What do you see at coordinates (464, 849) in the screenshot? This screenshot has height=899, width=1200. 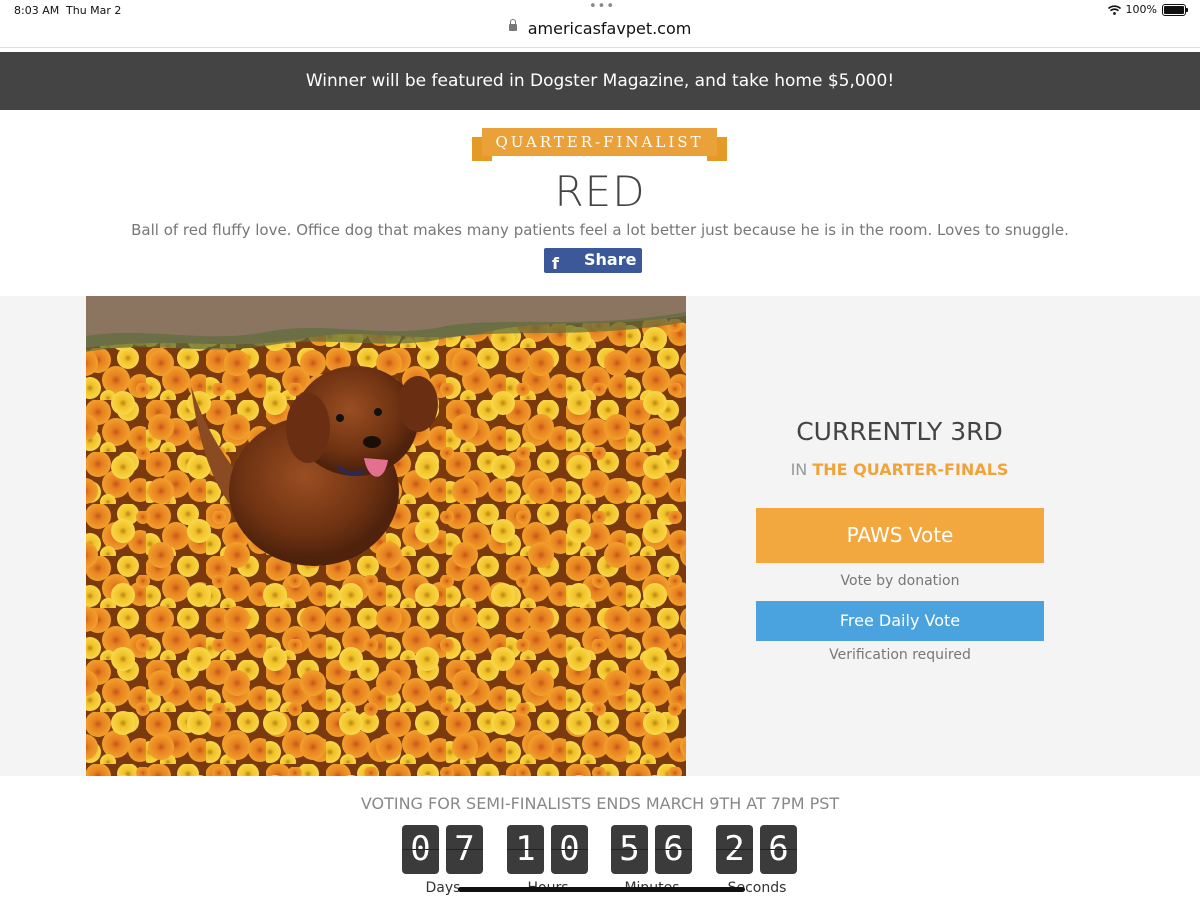 I see `countdown-days-digit: 7` at bounding box center [464, 849].